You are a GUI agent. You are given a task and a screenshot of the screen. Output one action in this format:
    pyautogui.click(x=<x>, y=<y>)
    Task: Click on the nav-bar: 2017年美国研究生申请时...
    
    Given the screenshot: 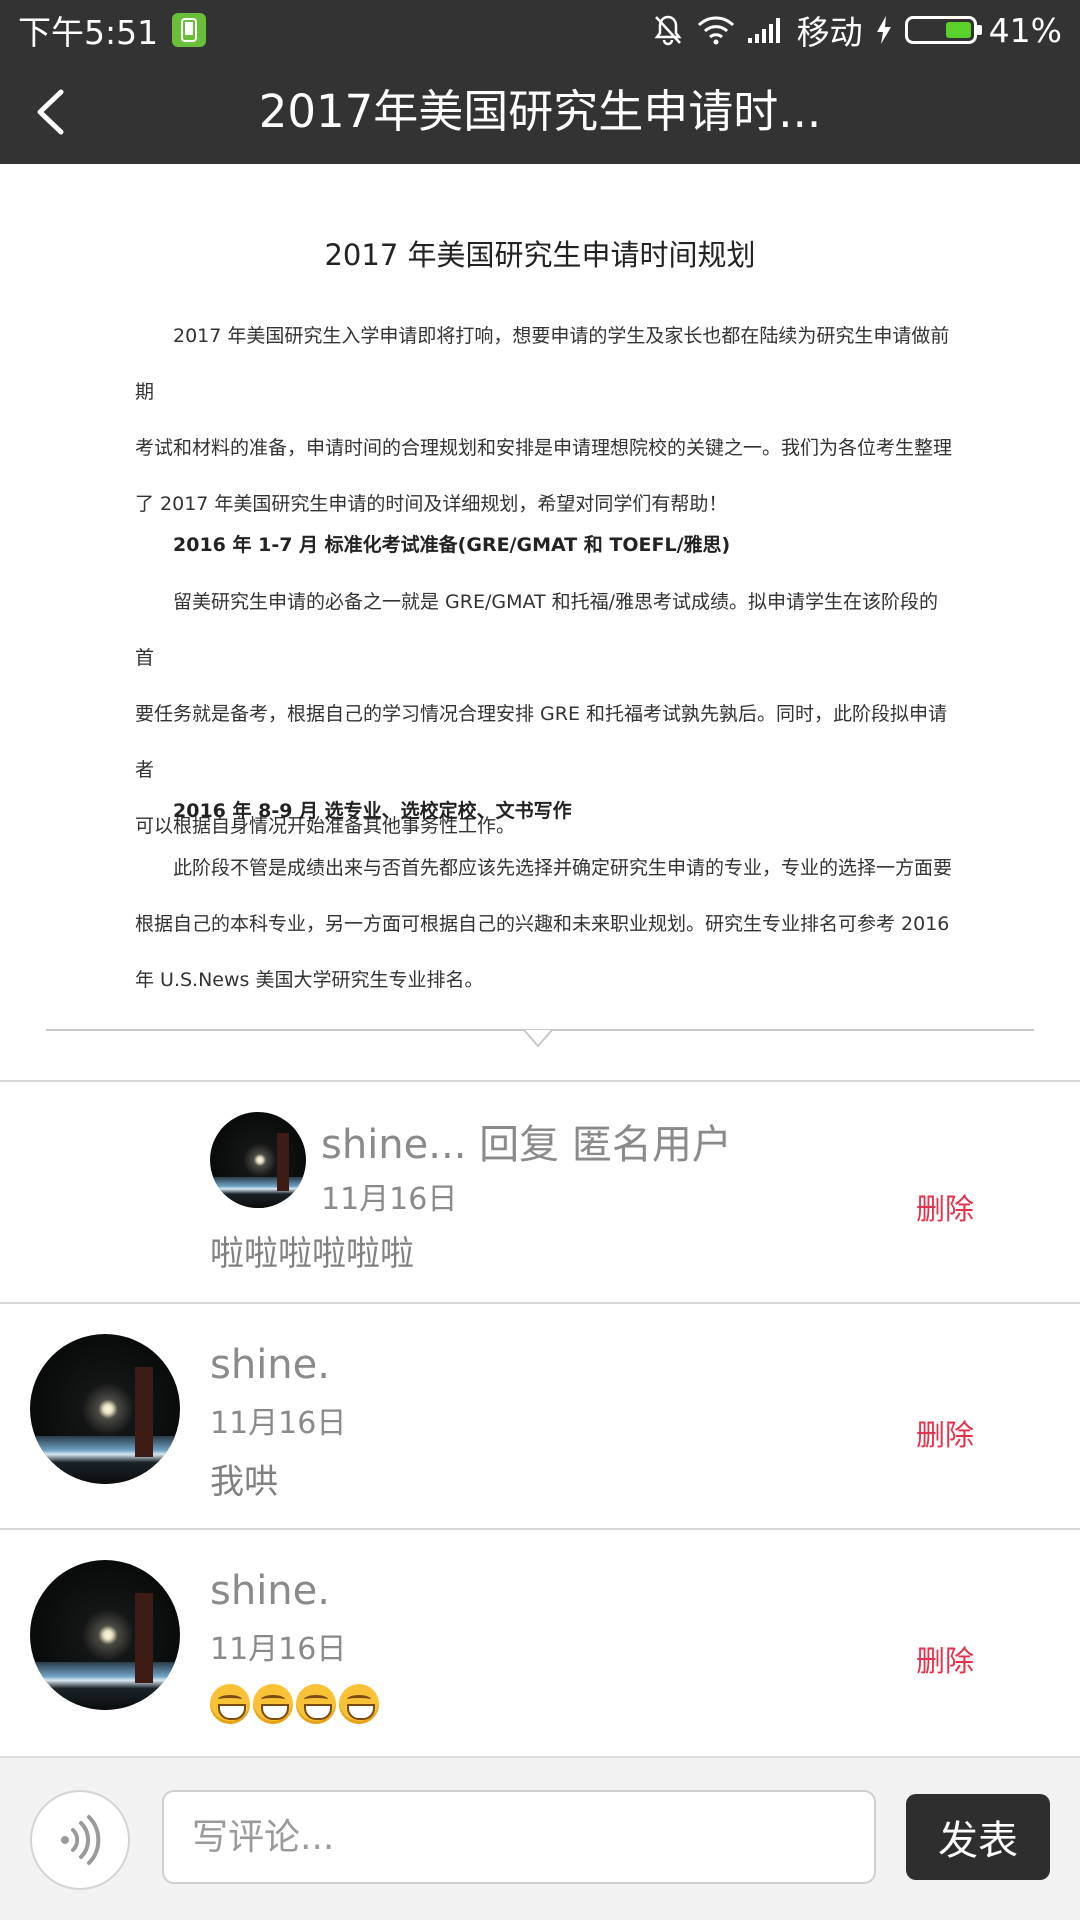 What is the action you would take?
    pyautogui.click(x=540, y=112)
    